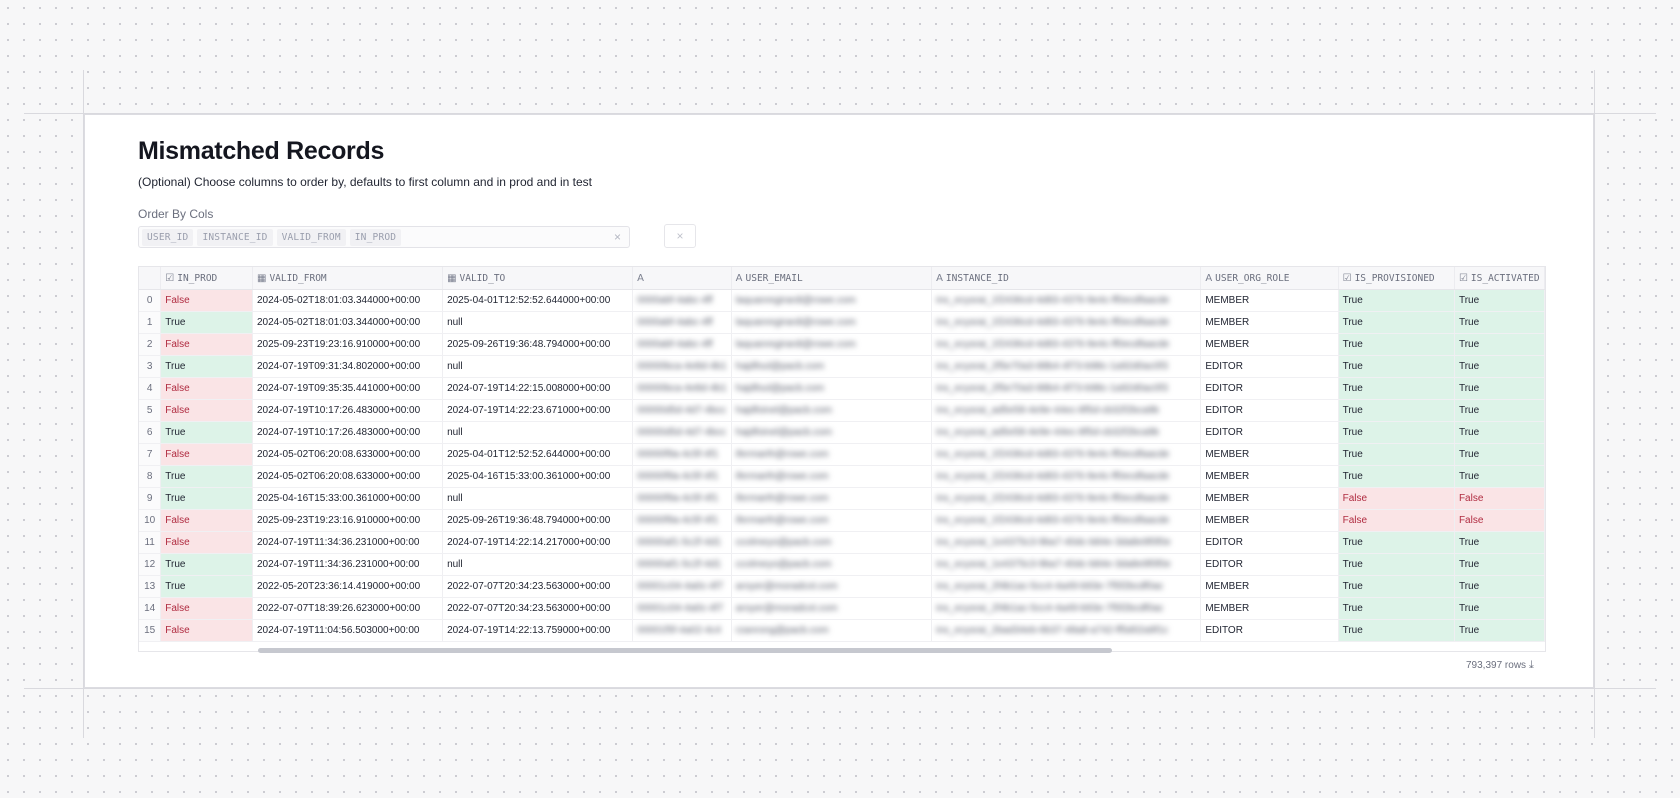 This screenshot has width=1680, height=798. What do you see at coordinates (150, 410) in the screenshot?
I see `row-index-cell: 5` at bounding box center [150, 410].